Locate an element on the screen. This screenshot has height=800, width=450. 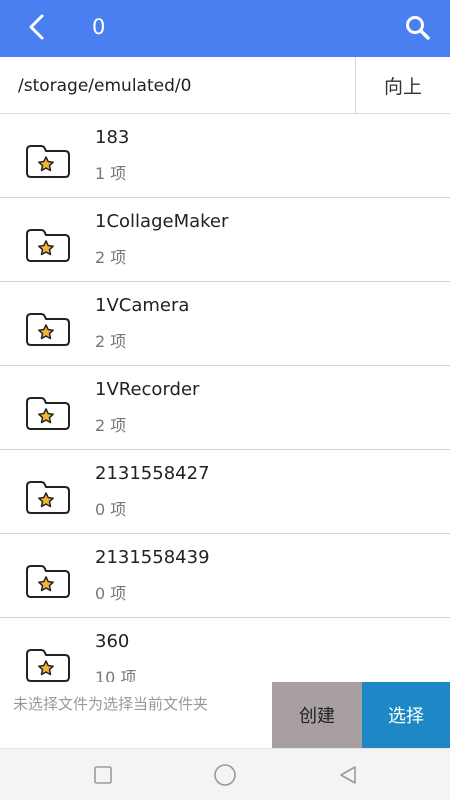
folder-item-count: 10 项 is located at coordinates (116, 675).